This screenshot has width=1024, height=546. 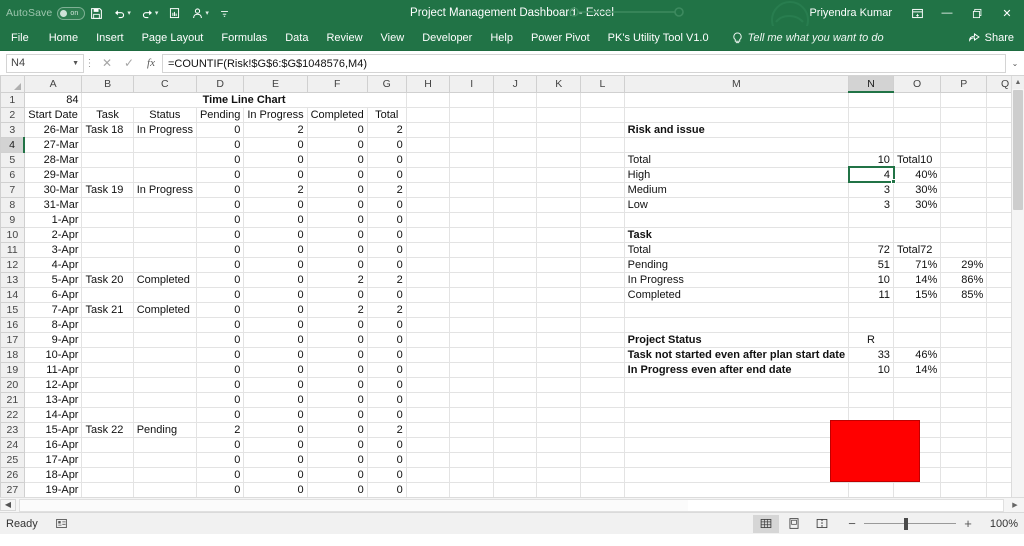 What do you see at coordinates (428, 369) in the screenshot?
I see `cell-H19` at bounding box center [428, 369].